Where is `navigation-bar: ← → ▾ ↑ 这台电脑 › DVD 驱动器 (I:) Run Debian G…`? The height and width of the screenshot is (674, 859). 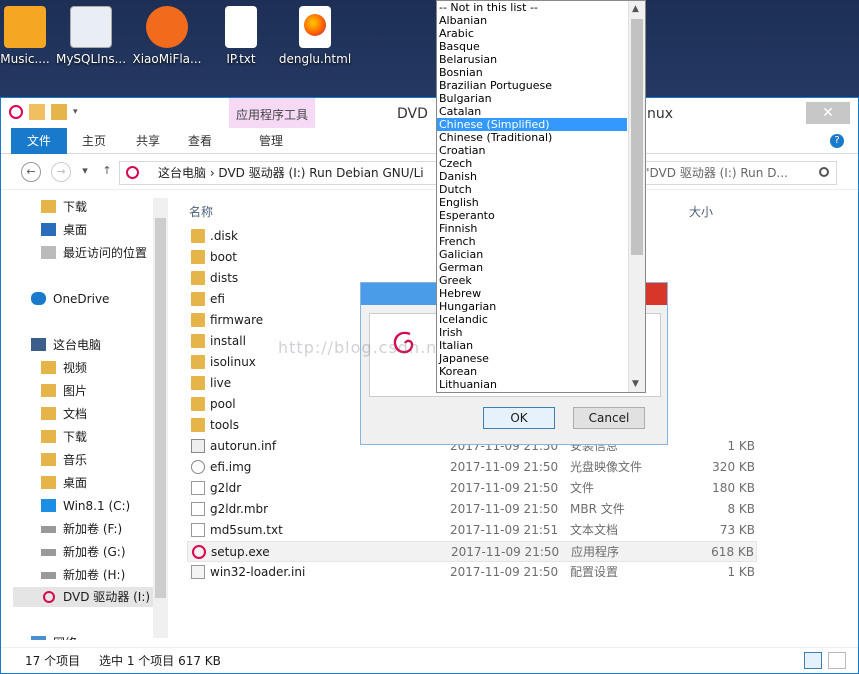
navigation-bar: ← → ▾ ↑ 这台电脑 › DVD 驱动器 (I:) Run Debian G… is located at coordinates (429, 172).